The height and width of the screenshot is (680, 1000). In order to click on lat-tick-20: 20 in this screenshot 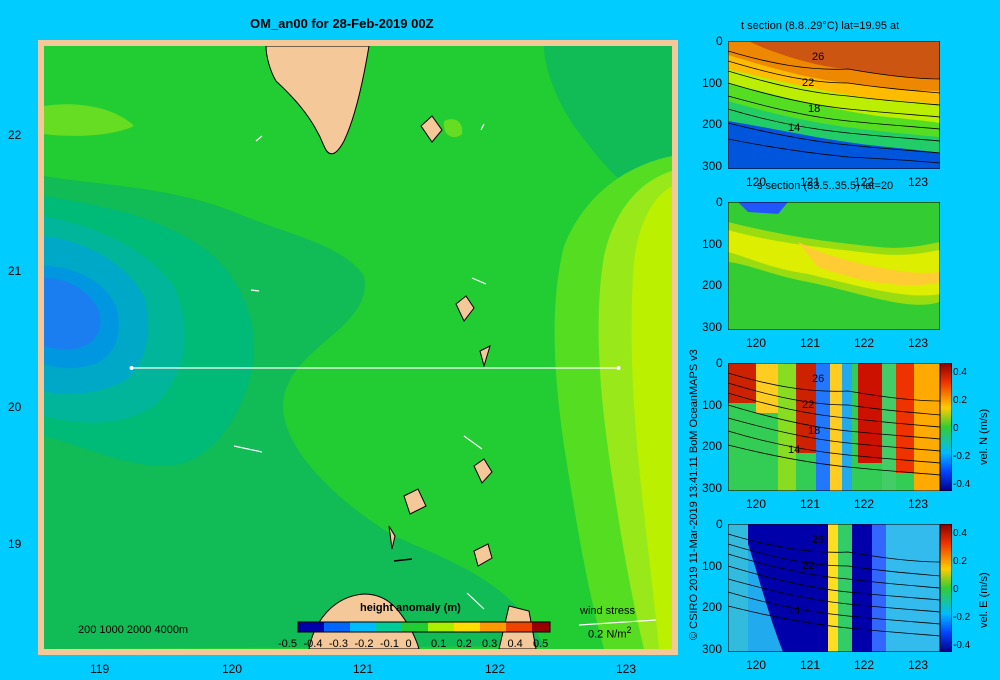, I will do `click(15, 407)`.